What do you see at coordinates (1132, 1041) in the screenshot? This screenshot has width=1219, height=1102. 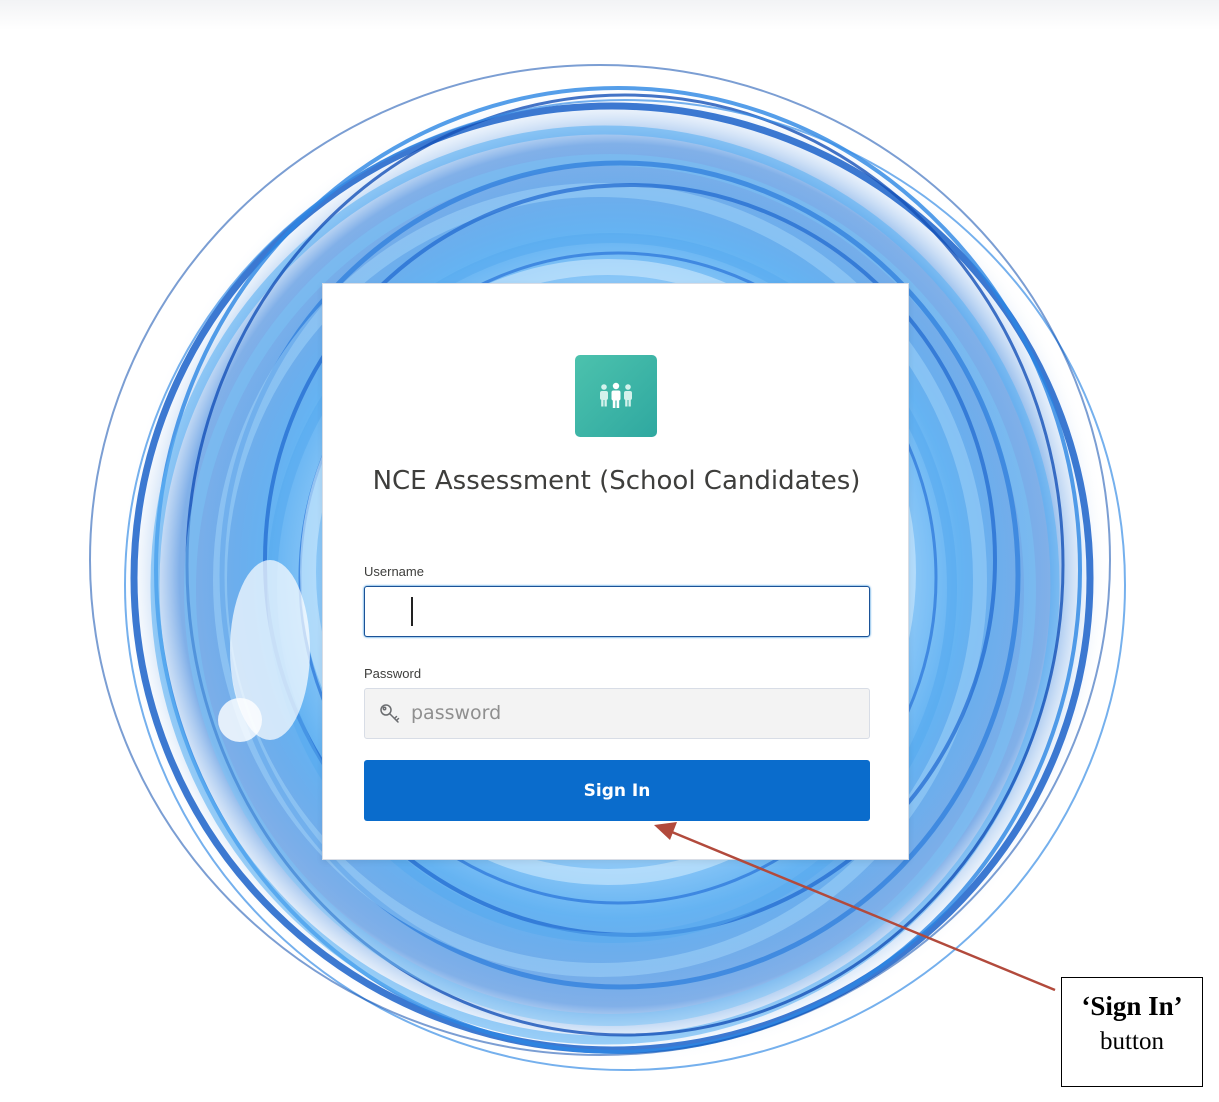 I see `callout-subtitle: button` at bounding box center [1132, 1041].